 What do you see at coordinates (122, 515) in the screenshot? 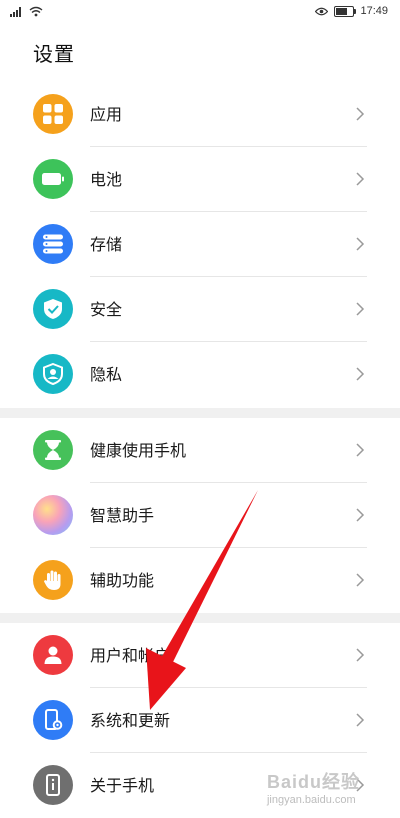
I see `settings-item-label: 智慧助手` at bounding box center [122, 515].